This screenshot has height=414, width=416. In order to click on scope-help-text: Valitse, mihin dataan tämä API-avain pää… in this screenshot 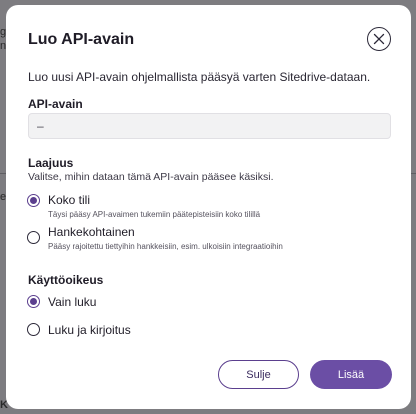, I will do `click(151, 177)`.